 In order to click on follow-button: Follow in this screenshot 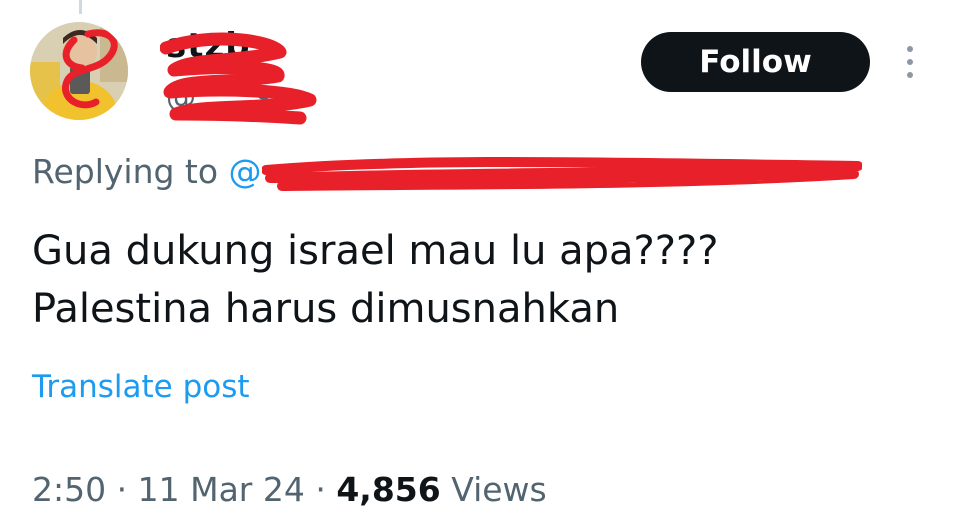, I will do `click(755, 62)`.